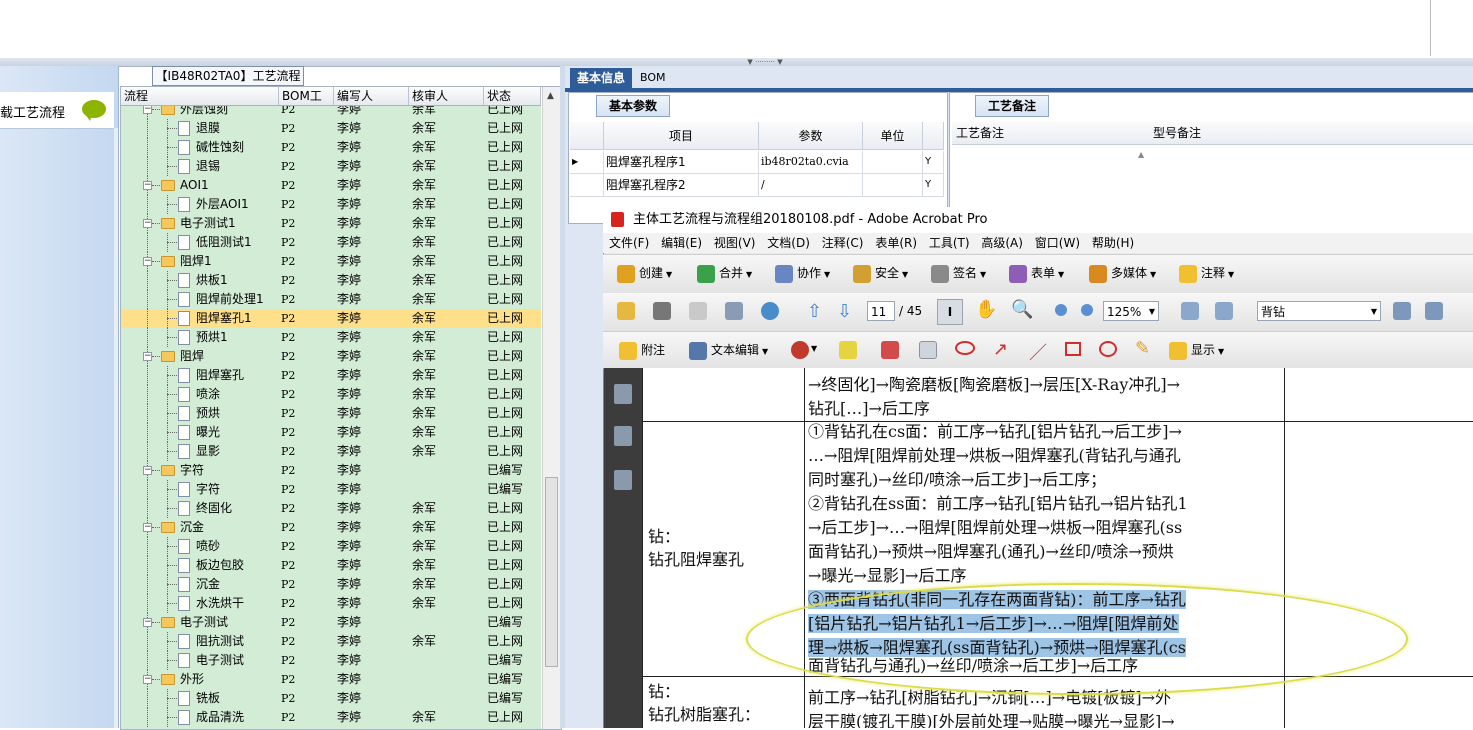 Image resolution: width=1473 pixels, height=730 pixels. Describe the element at coordinates (331, 147) in the screenshot. I see `table-row: 碱性蚀刻 P2 李婷 余军 已上网` at that location.